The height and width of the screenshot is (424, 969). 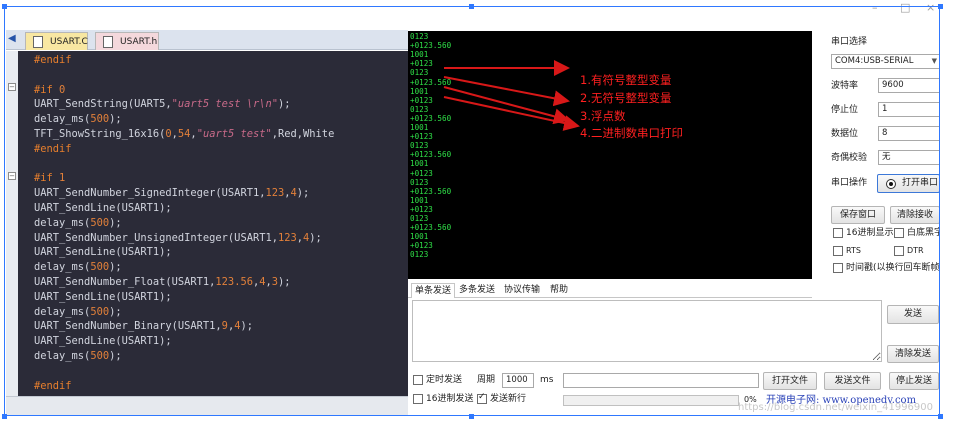 I want to click on code-token: UART_SendNumber_UnsignedInteger(USART1,, so click(x=156, y=237).